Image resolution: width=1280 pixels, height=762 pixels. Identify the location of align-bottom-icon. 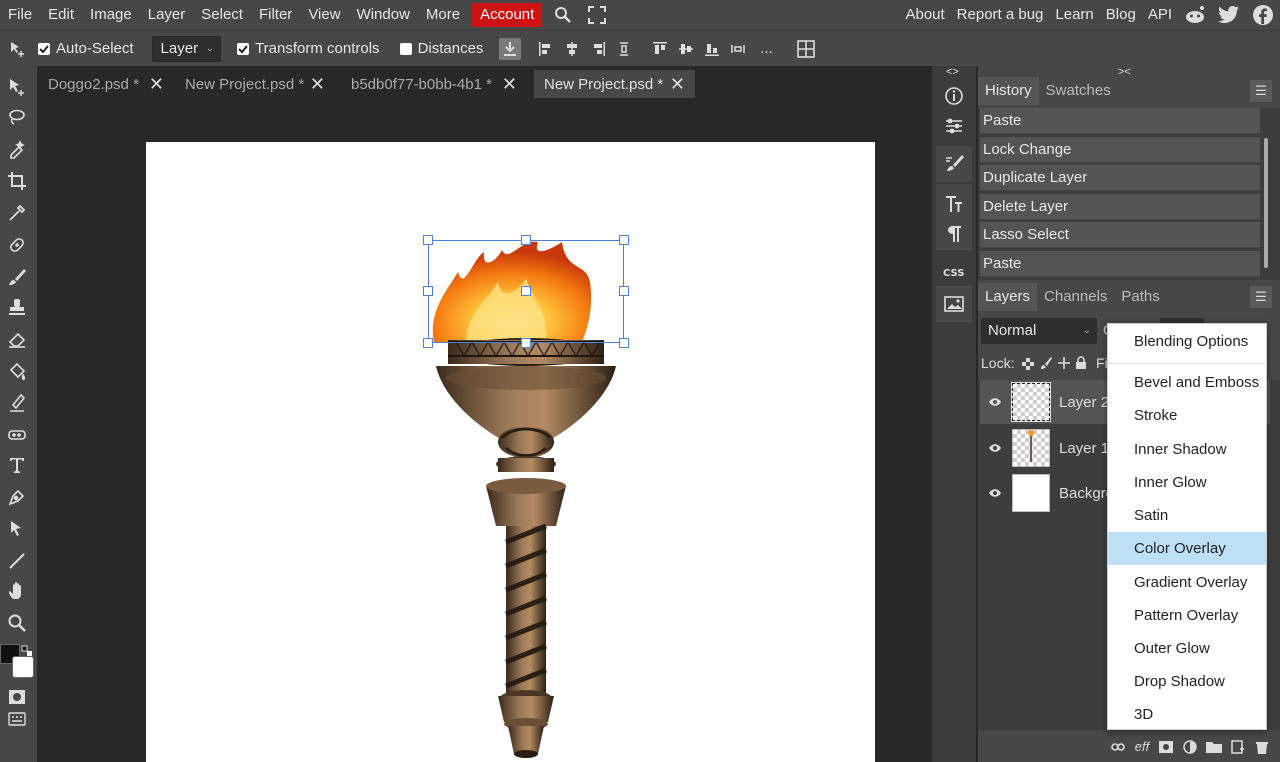
(712, 49).